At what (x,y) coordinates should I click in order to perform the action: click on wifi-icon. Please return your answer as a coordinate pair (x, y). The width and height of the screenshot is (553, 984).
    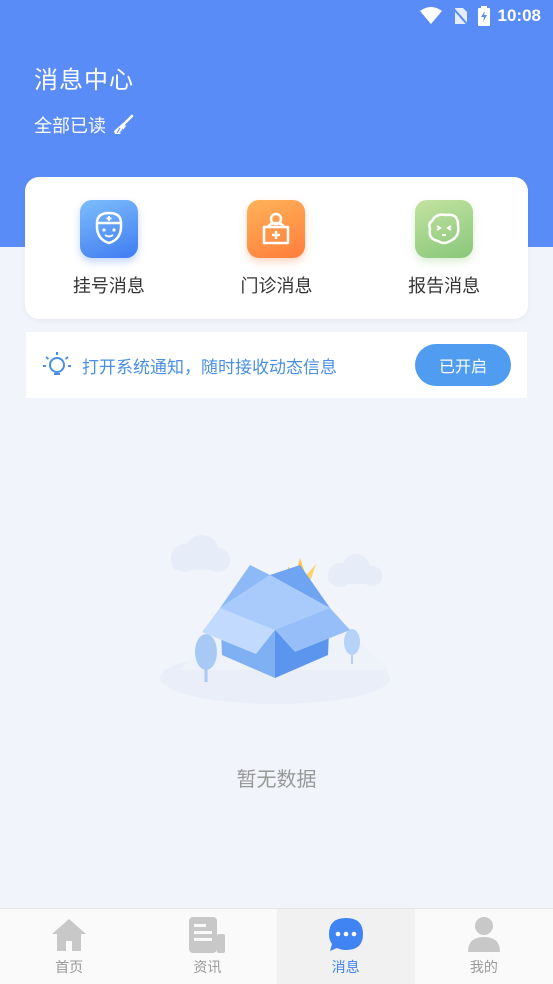
    Looking at the image, I should click on (430, 16).